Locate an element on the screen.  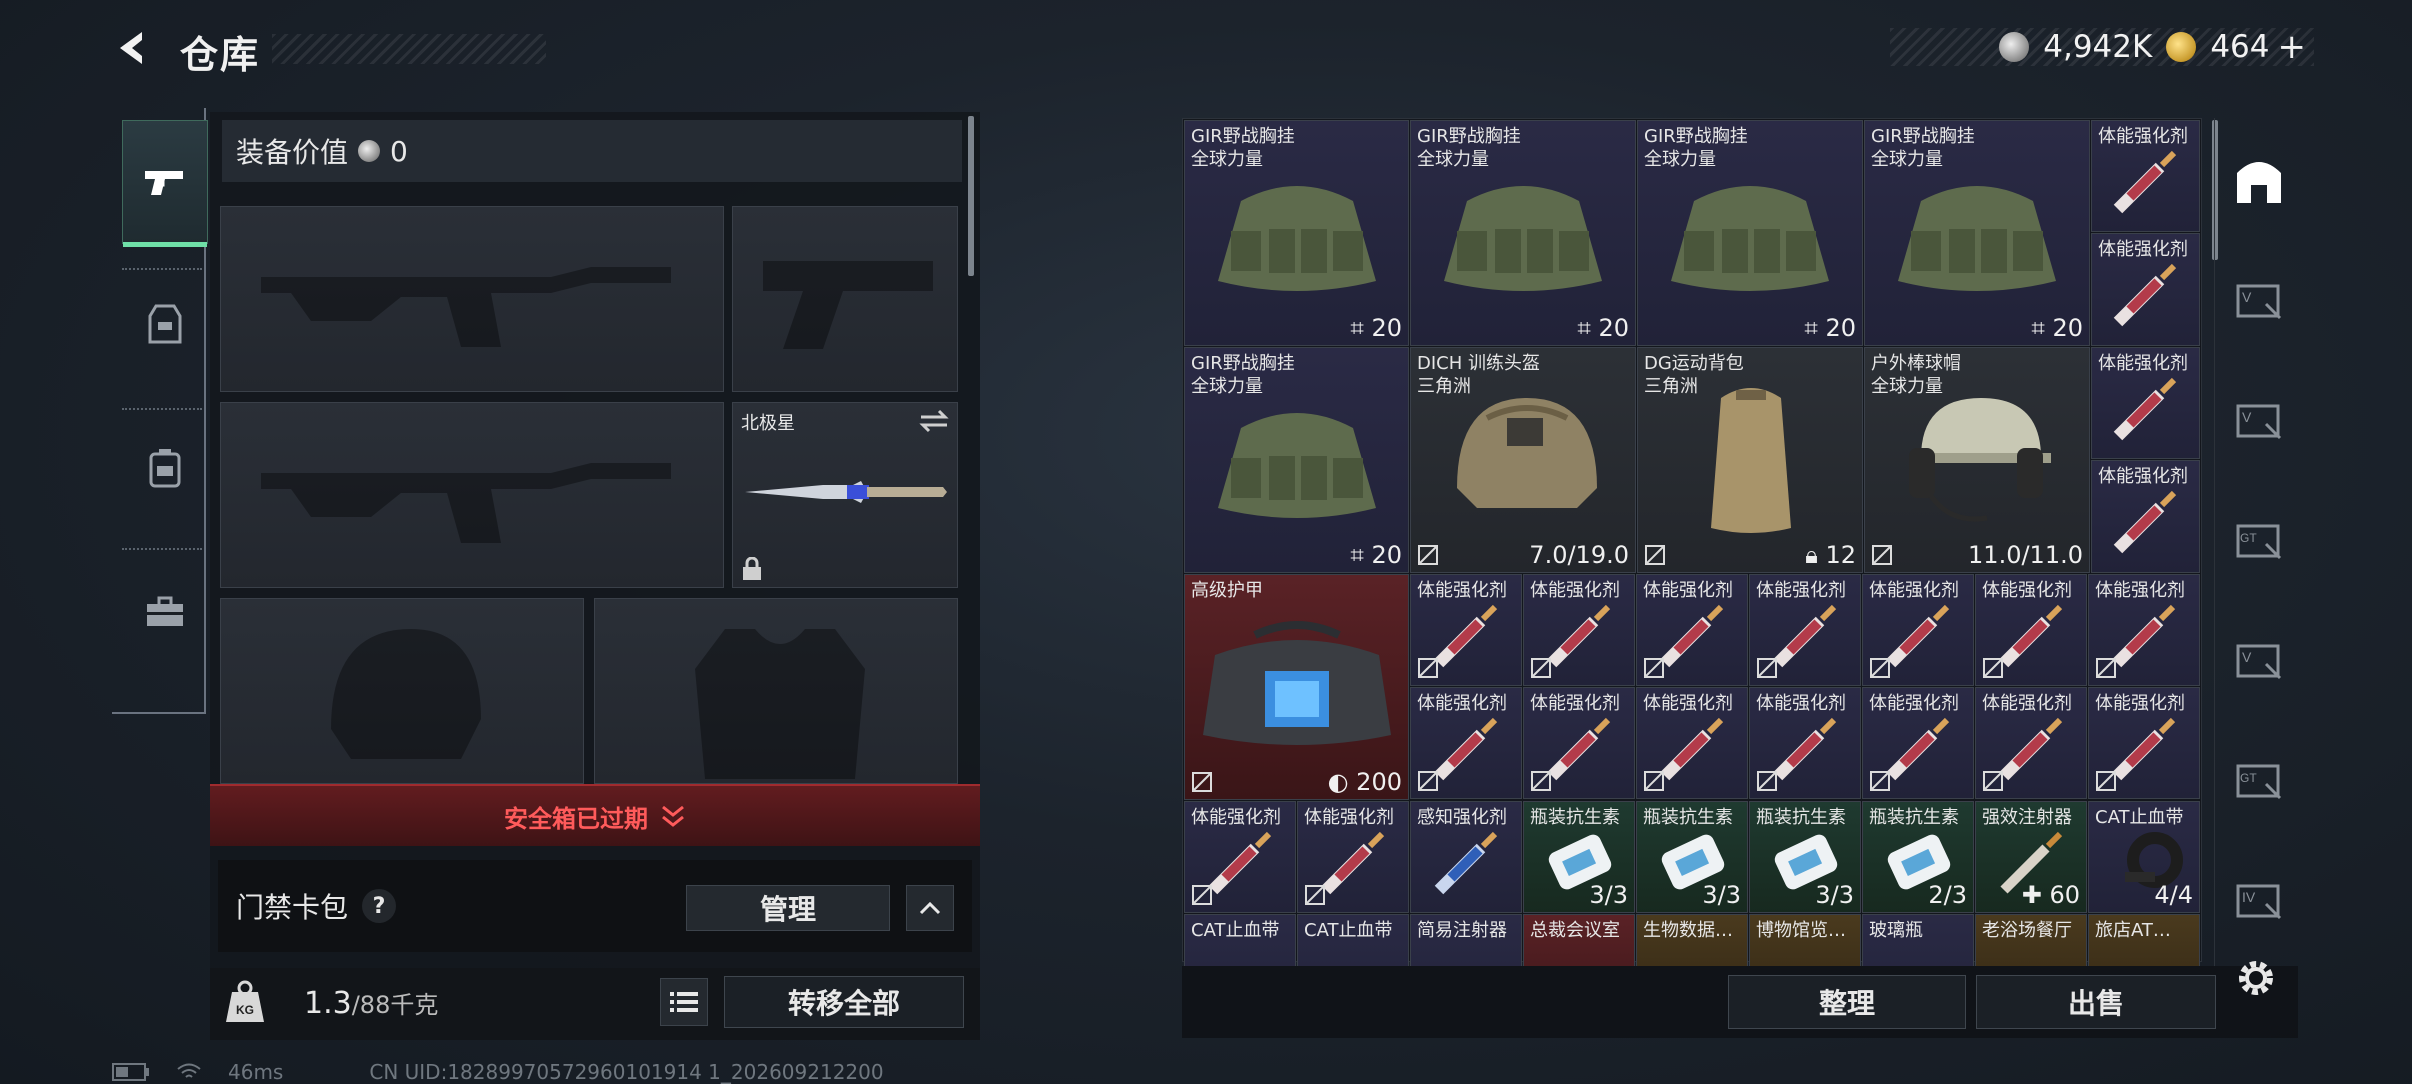
item-capacity: 🔒︎ 12 is located at coordinates (1830, 555).